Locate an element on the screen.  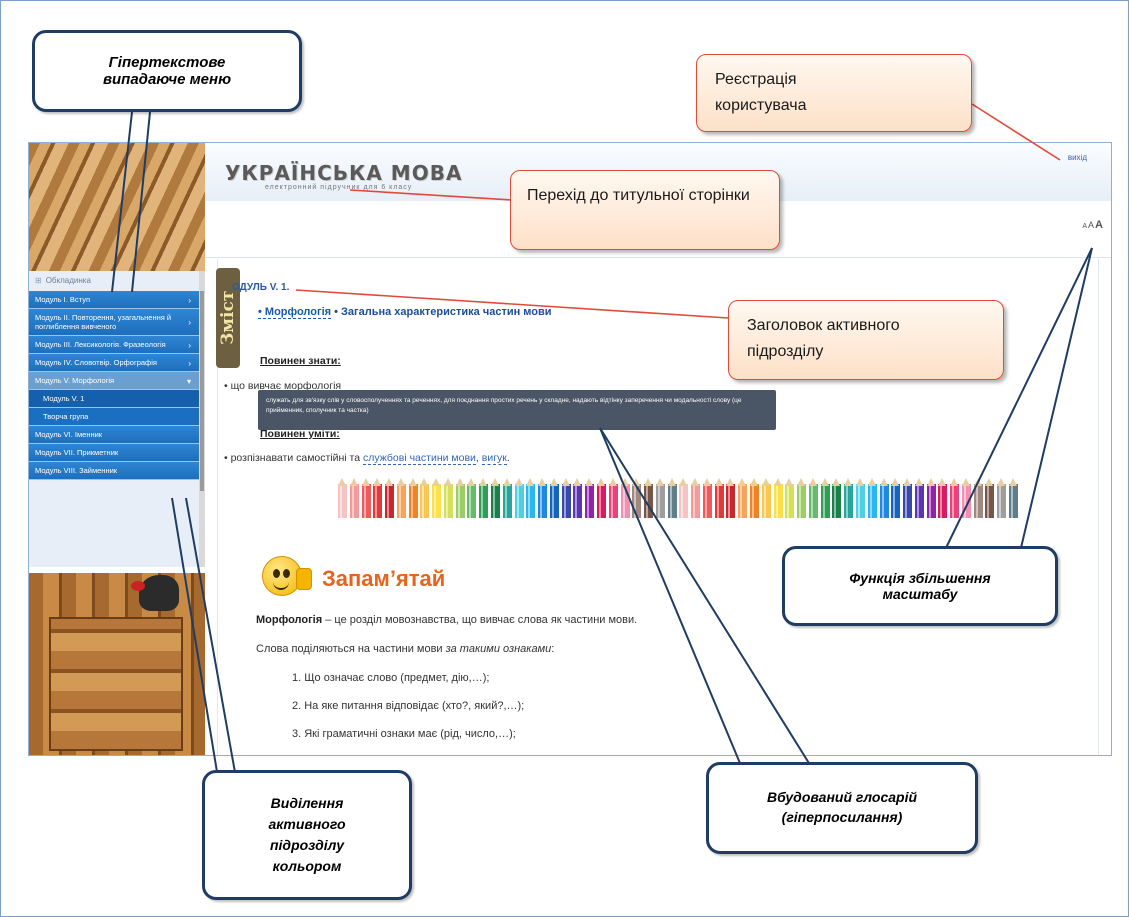
scrollbar-thumb is located at coordinates (202, 391).